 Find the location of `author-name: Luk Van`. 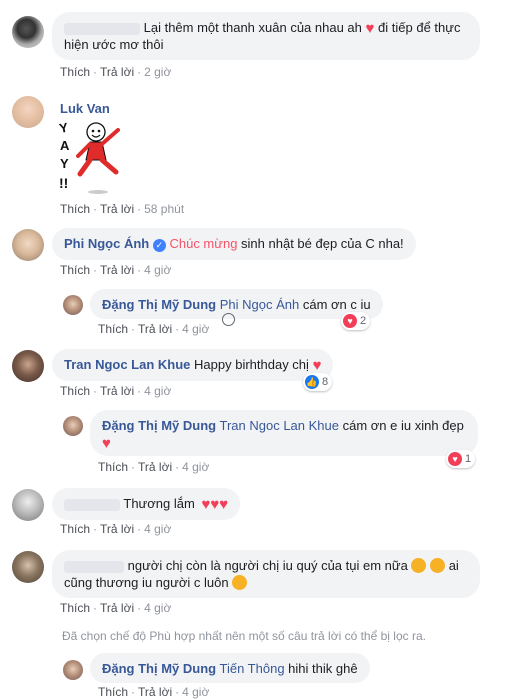

author-name: Luk Van is located at coordinates (85, 108).